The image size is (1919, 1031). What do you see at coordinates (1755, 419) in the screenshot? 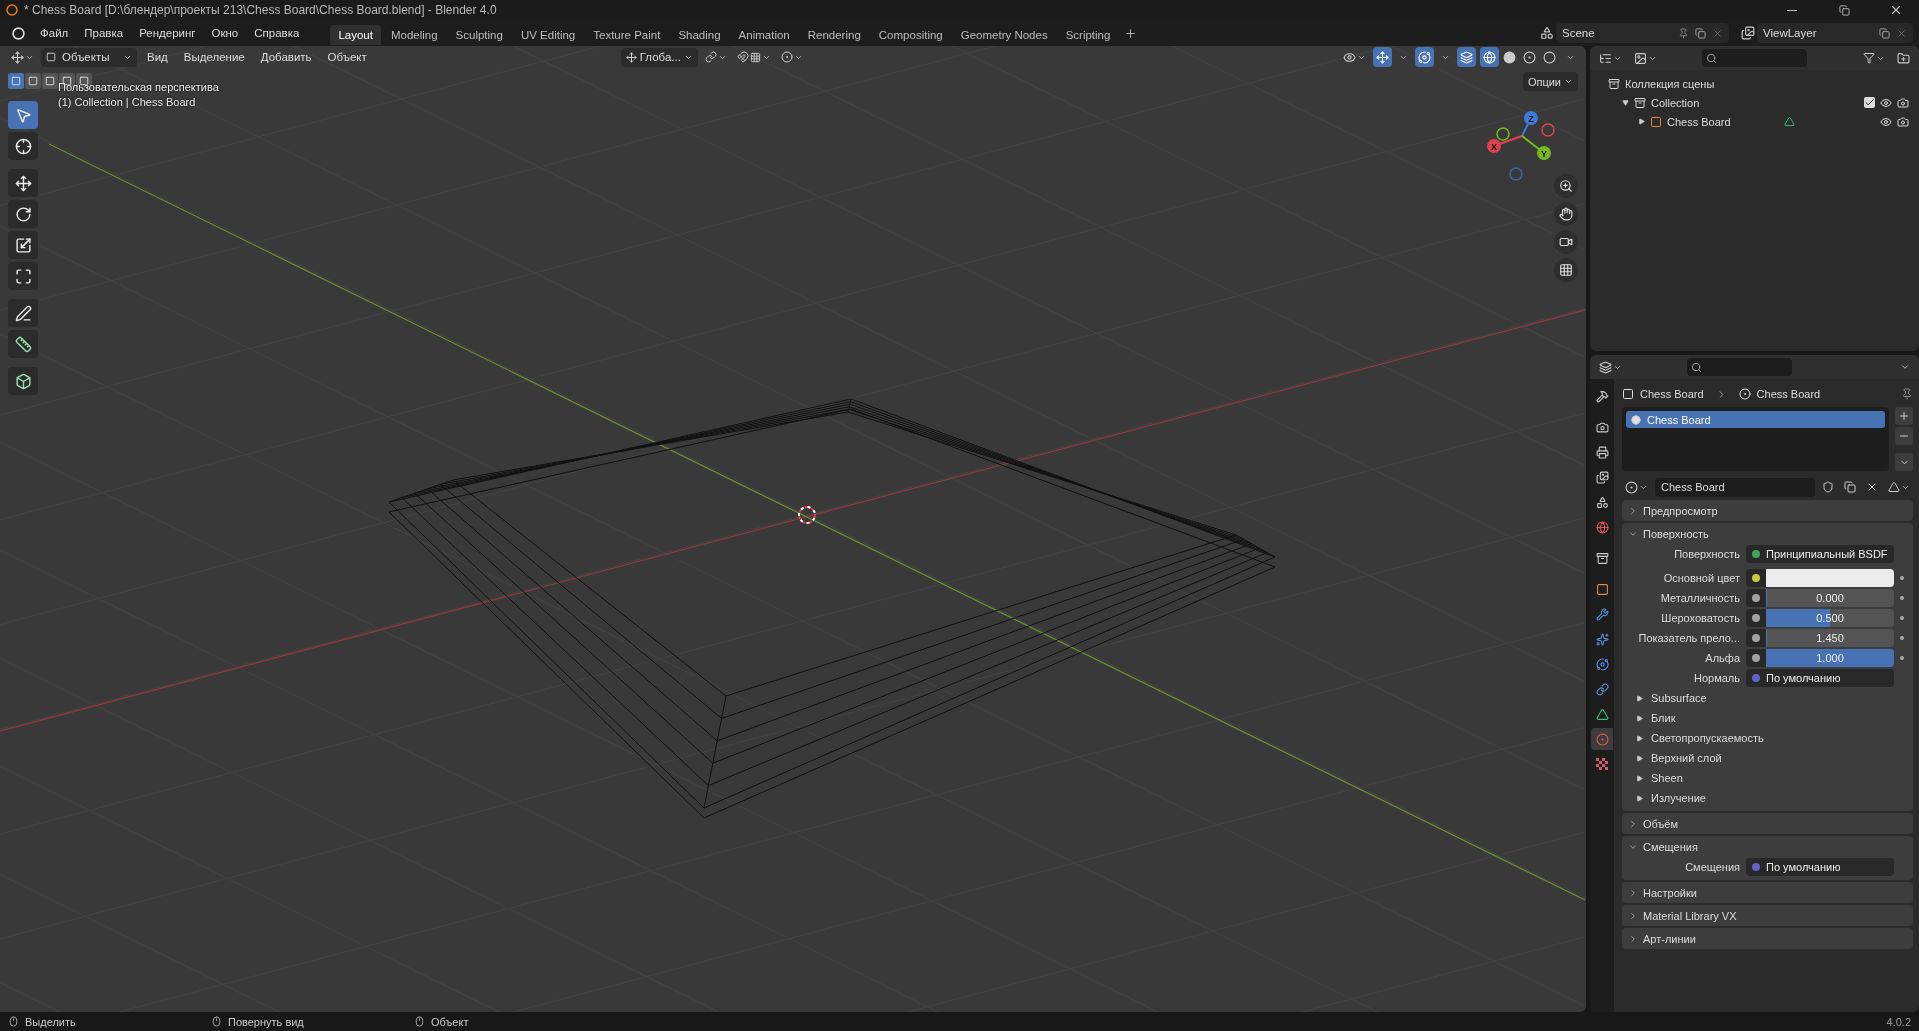
I see `material-slot: Chess Board` at bounding box center [1755, 419].